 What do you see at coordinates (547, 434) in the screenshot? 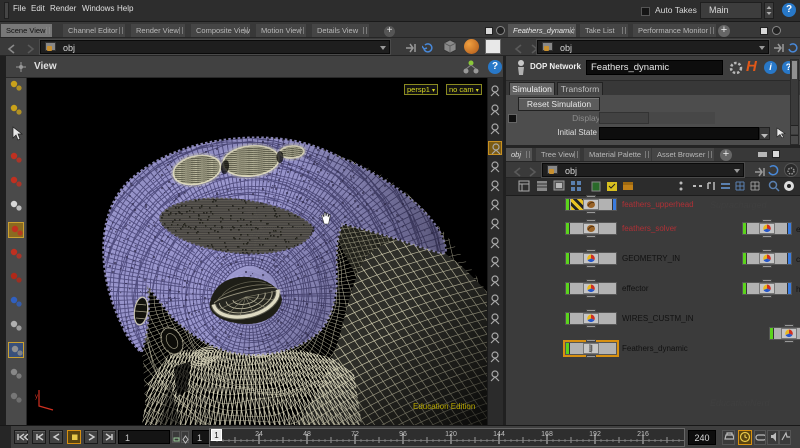
I see `svg-text: 168` at bounding box center [547, 434].